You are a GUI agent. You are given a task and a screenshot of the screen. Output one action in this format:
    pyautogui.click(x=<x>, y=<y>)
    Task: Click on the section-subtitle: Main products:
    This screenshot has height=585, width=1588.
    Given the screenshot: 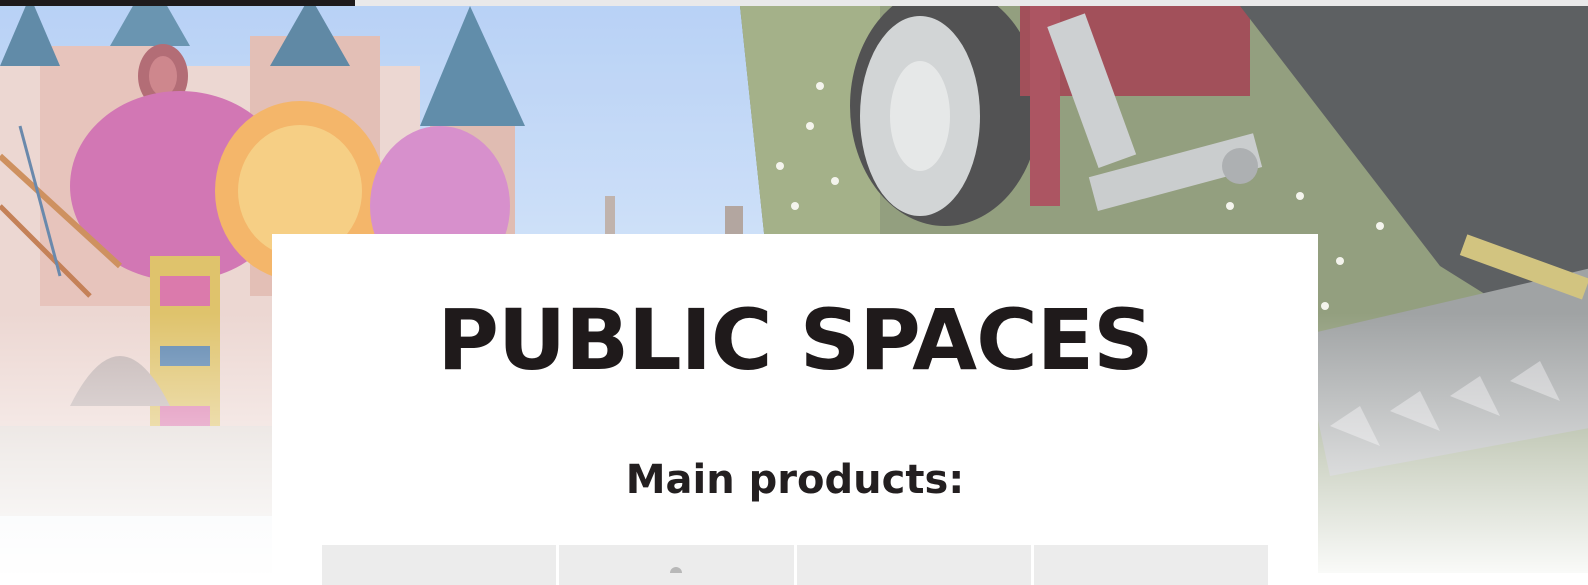 What is the action you would take?
    pyautogui.click(x=795, y=480)
    